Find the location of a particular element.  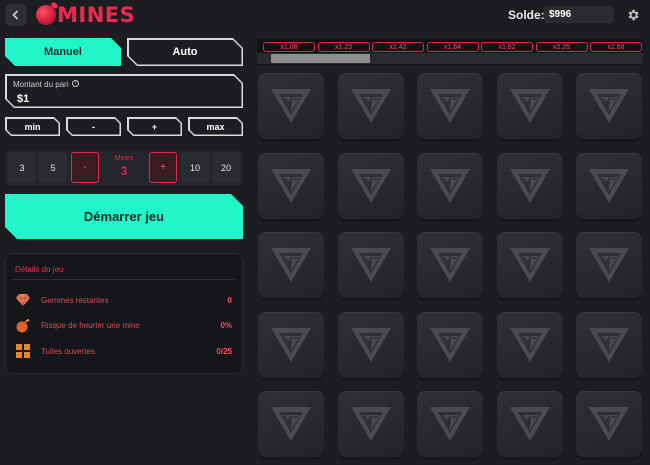

mines-decrease-button: - is located at coordinates (85, 167).